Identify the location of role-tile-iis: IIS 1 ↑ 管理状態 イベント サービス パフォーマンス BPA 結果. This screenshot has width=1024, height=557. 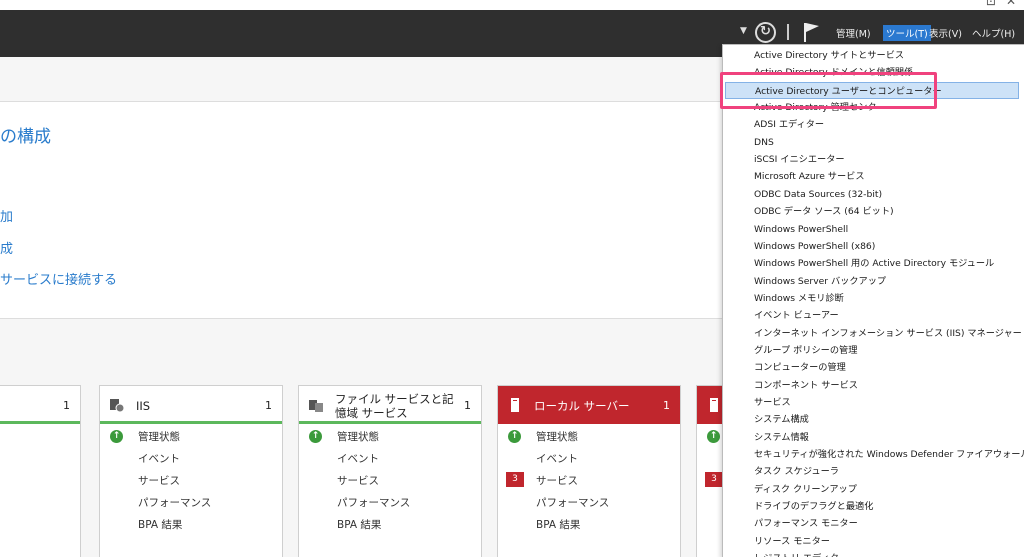
(191, 471).